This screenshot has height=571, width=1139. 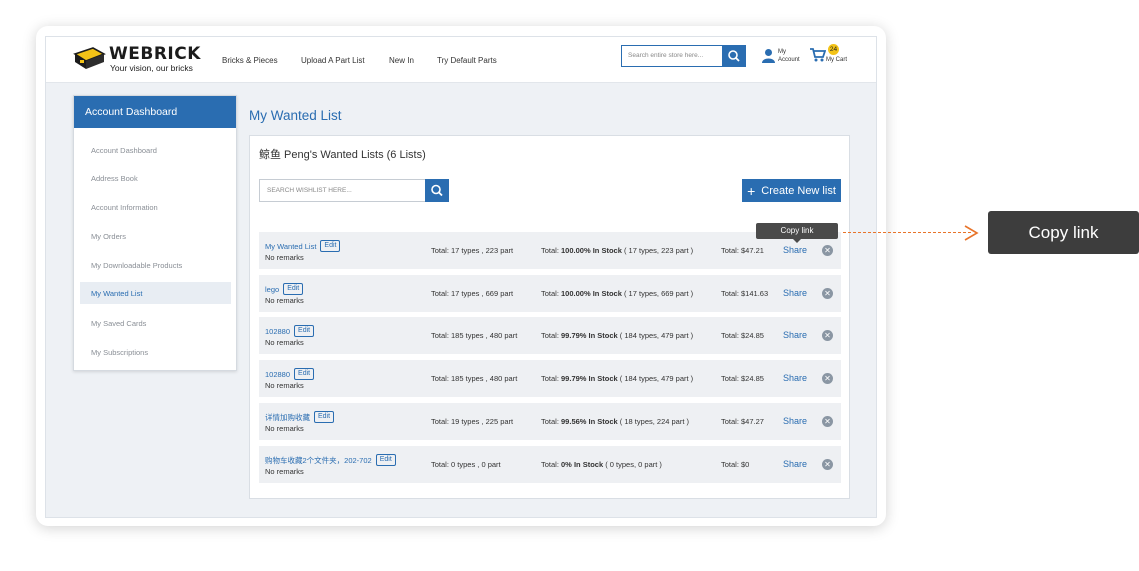 What do you see at coordinates (582, 464) in the screenshot?
I see `stock-percent: 0% In Stock` at bounding box center [582, 464].